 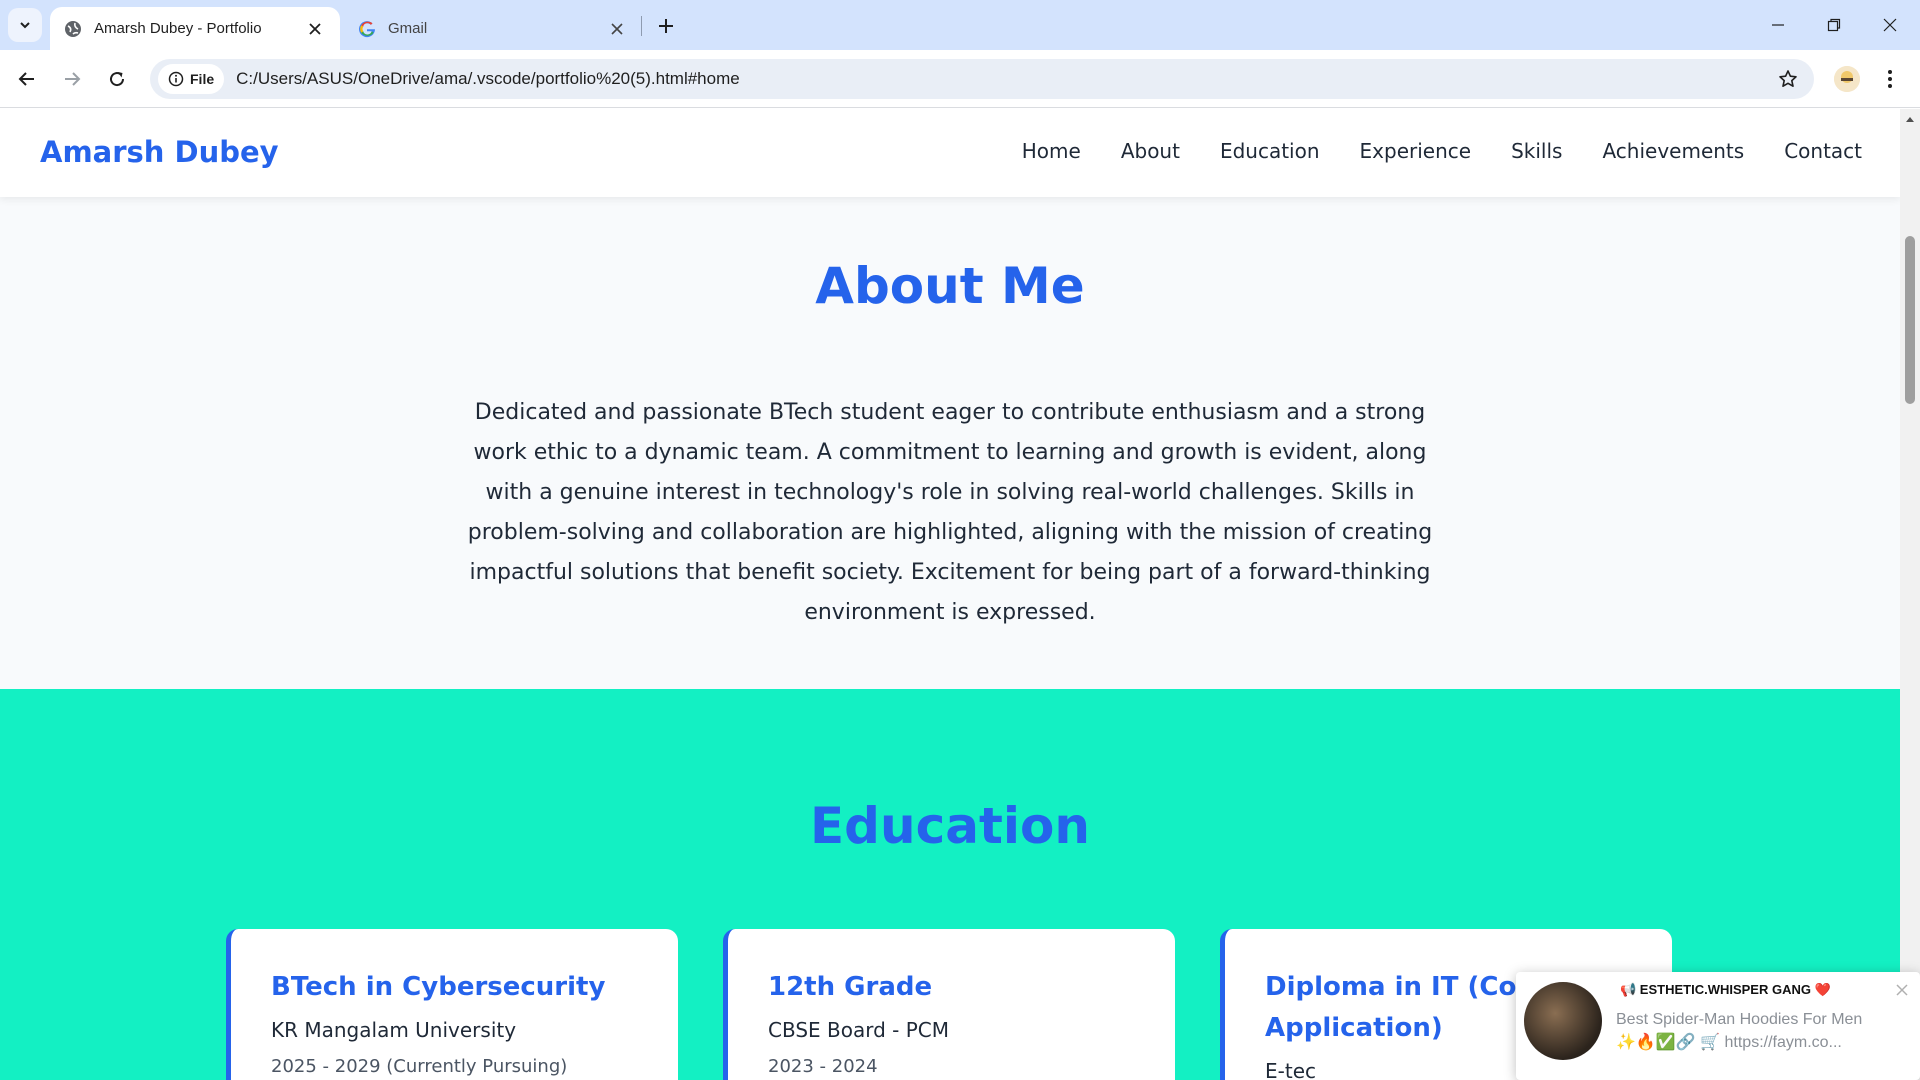 I want to click on restore-button, so click(x=1834, y=25).